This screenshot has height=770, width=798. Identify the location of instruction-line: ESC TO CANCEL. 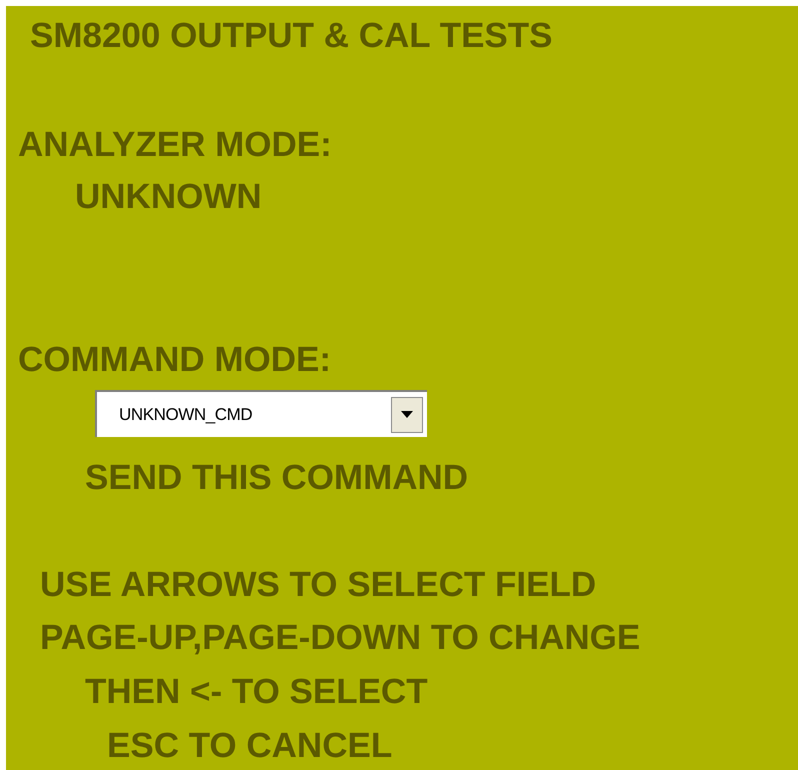
(249, 746).